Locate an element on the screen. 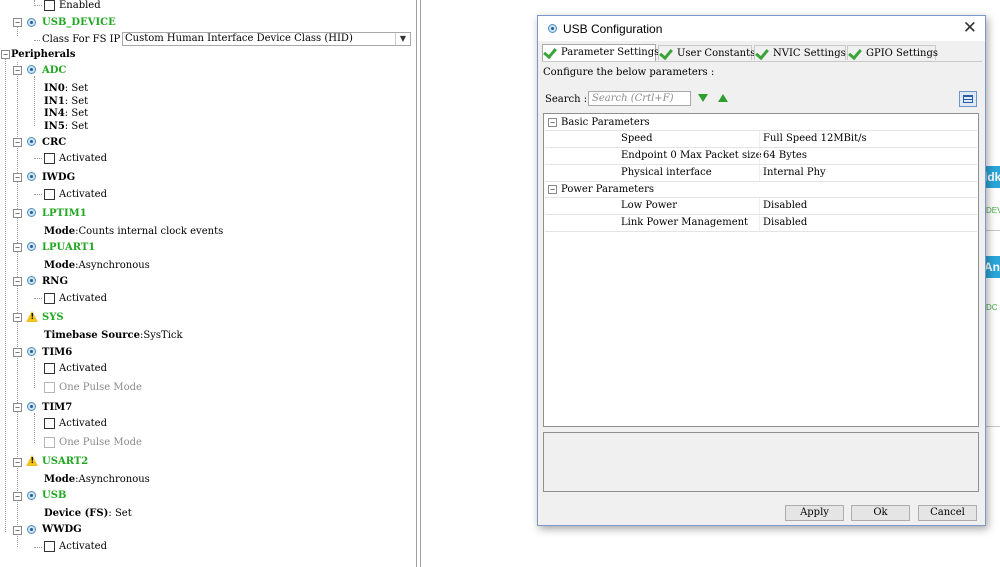 The height and width of the screenshot is (567, 1000). description-panel is located at coordinates (761, 462).